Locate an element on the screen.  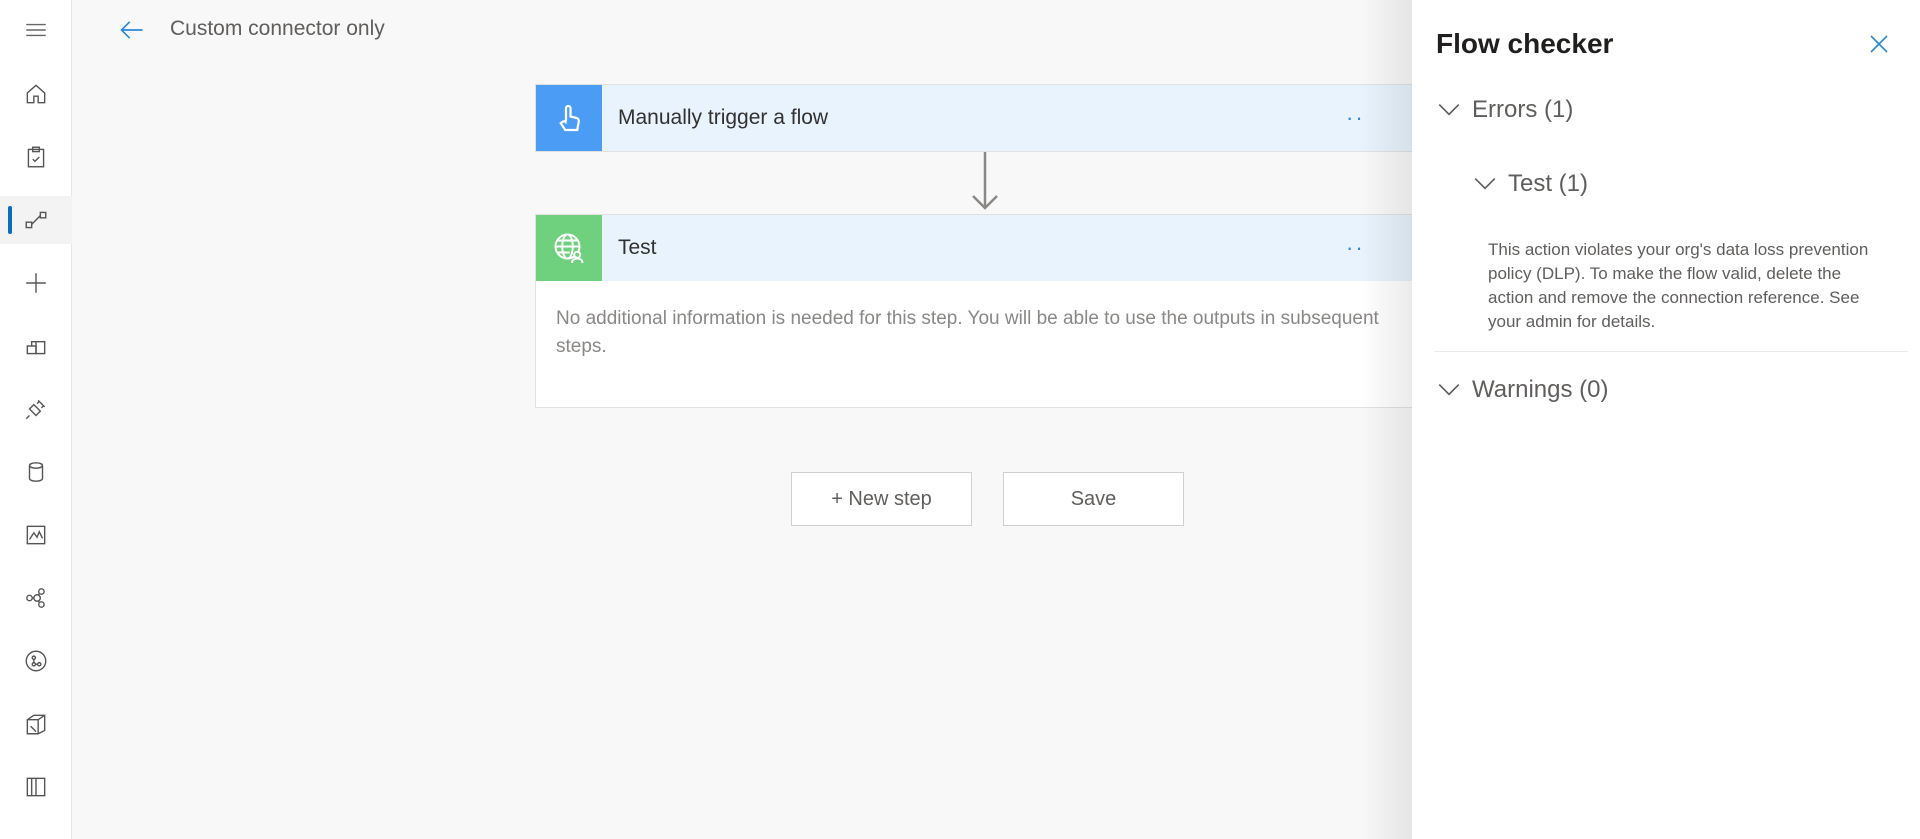
nav-my-flows is located at coordinates (36, 220).